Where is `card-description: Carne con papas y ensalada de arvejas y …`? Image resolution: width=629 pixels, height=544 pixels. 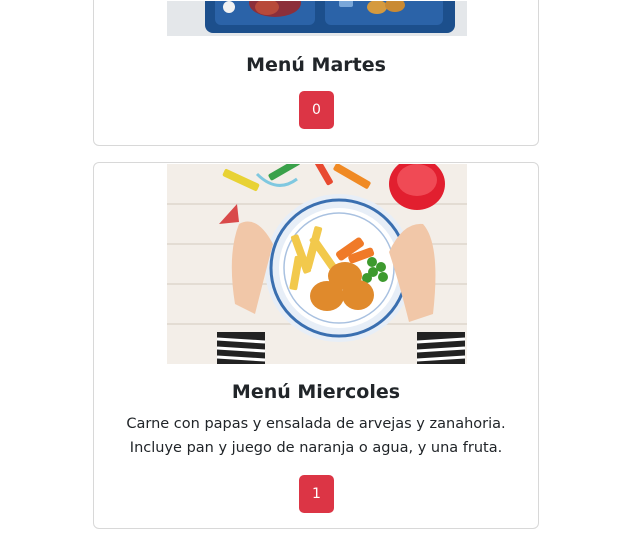
card-description: Carne con papas y ensalada de arvejas y … is located at coordinates (316, 436).